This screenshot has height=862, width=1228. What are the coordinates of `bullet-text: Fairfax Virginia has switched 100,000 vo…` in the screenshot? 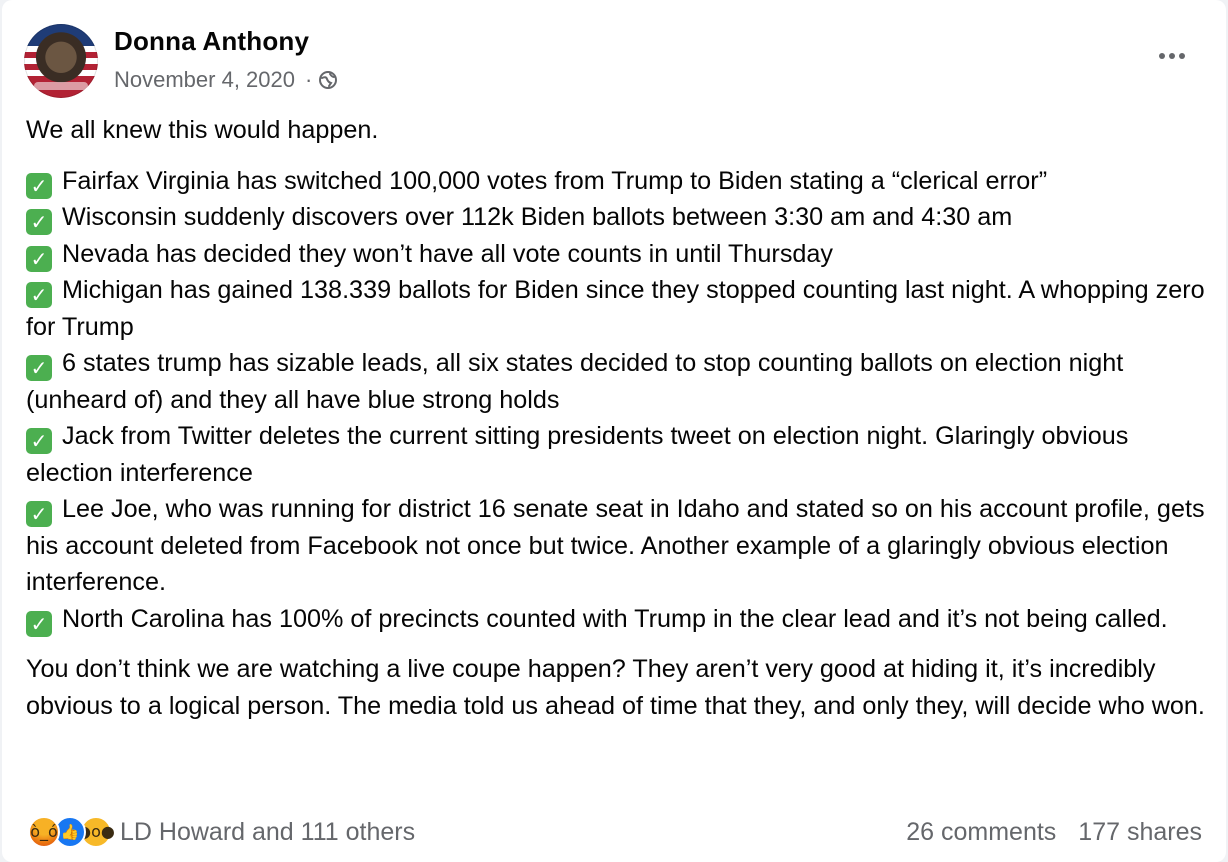 It's located at (555, 180).